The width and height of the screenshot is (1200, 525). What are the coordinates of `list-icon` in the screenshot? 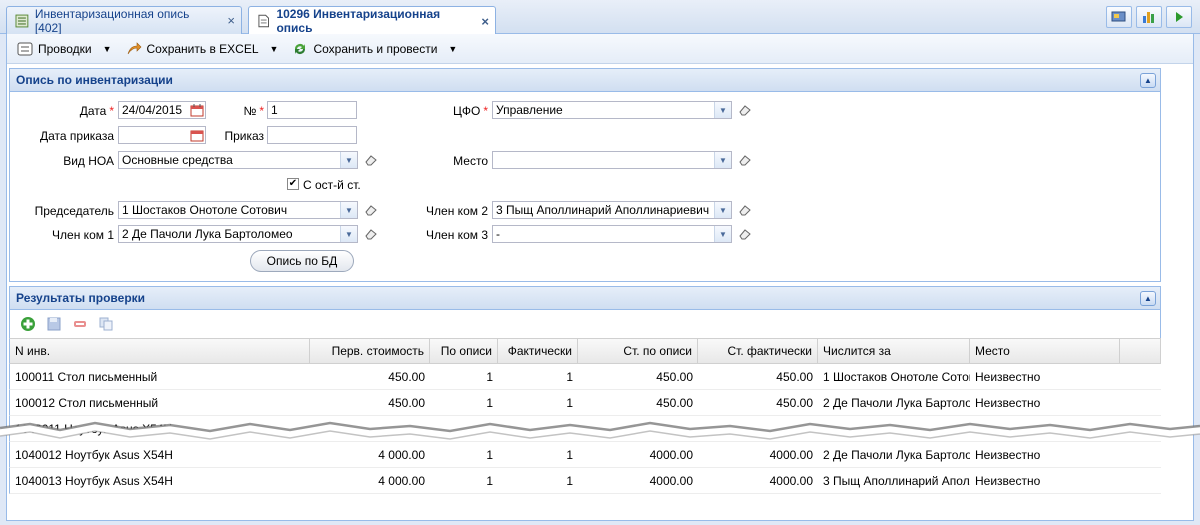 It's located at (22, 20).